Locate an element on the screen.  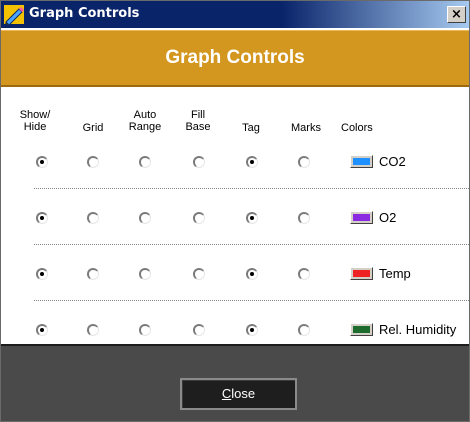
close-button: Close is located at coordinates (238, 394).